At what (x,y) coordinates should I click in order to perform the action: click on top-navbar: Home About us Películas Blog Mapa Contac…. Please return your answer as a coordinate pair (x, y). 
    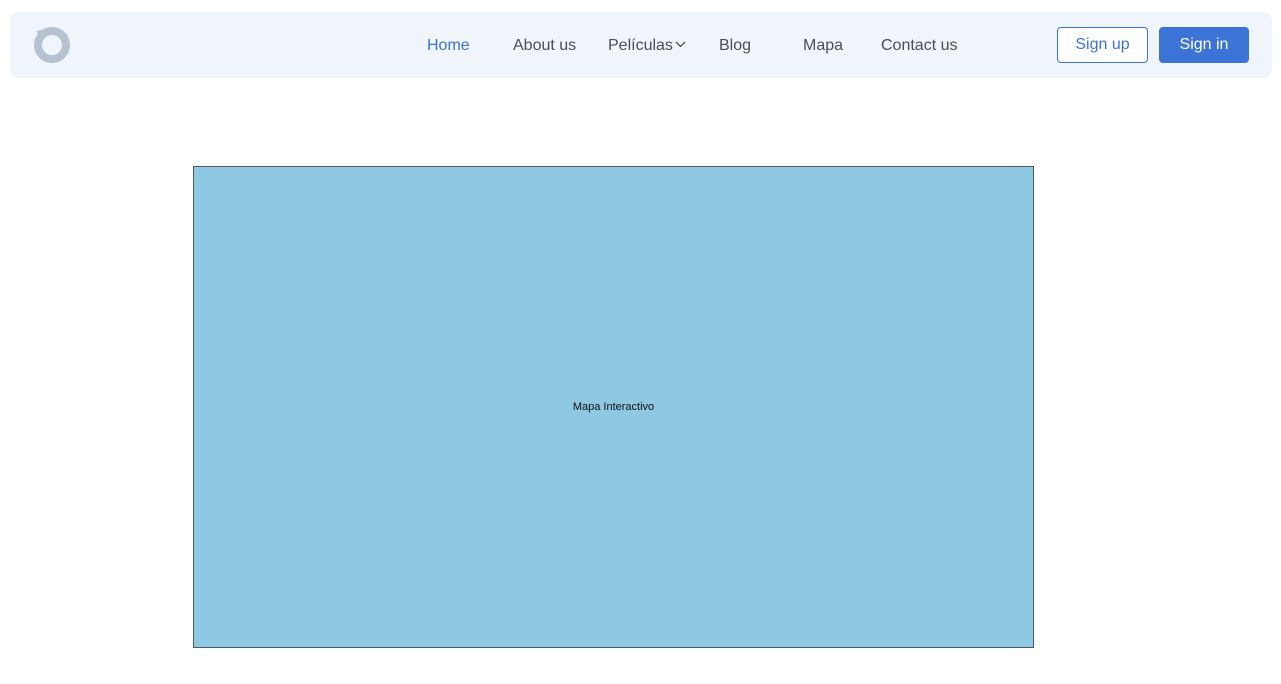
    Looking at the image, I should click on (641, 45).